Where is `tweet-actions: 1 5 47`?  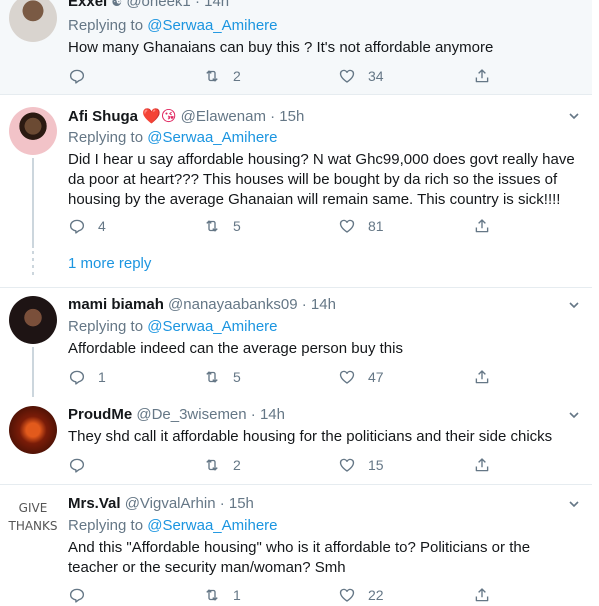 tweet-actions: 1 5 47 is located at coordinates (288, 377).